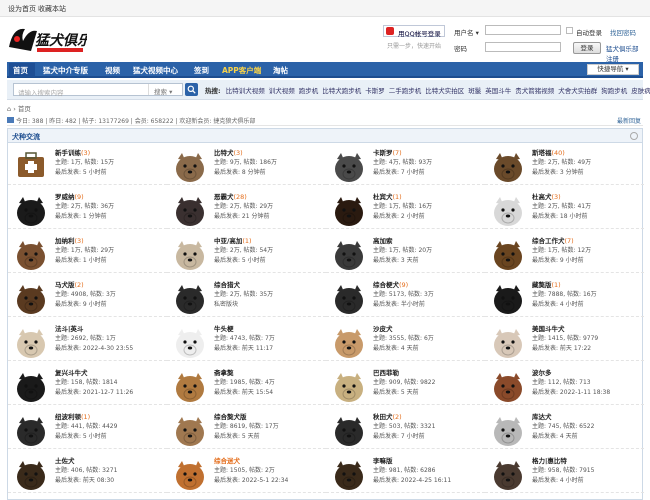  What do you see at coordinates (640, 91) in the screenshot?
I see `hot-search-item: 皮肤病` at bounding box center [640, 91].